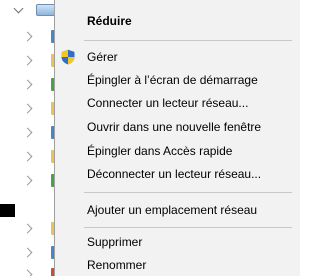 The width and height of the screenshot is (320, 276). Describe the element at coordinates (102, 57) in the screenshot. I see `menu-item-label: Gérer` at that location.